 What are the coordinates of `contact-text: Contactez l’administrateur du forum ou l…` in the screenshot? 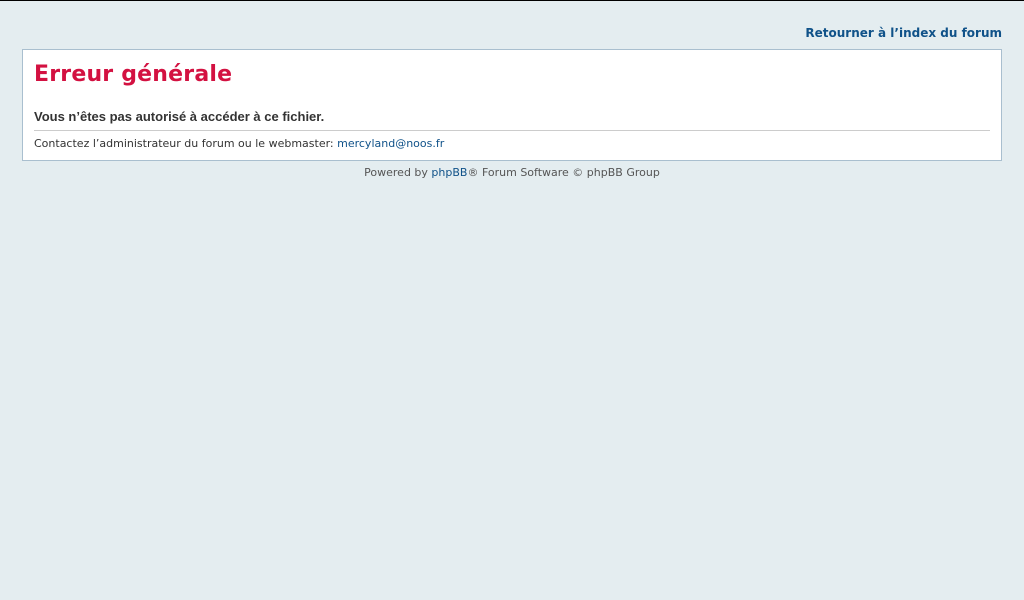 It's located at (186, 143).